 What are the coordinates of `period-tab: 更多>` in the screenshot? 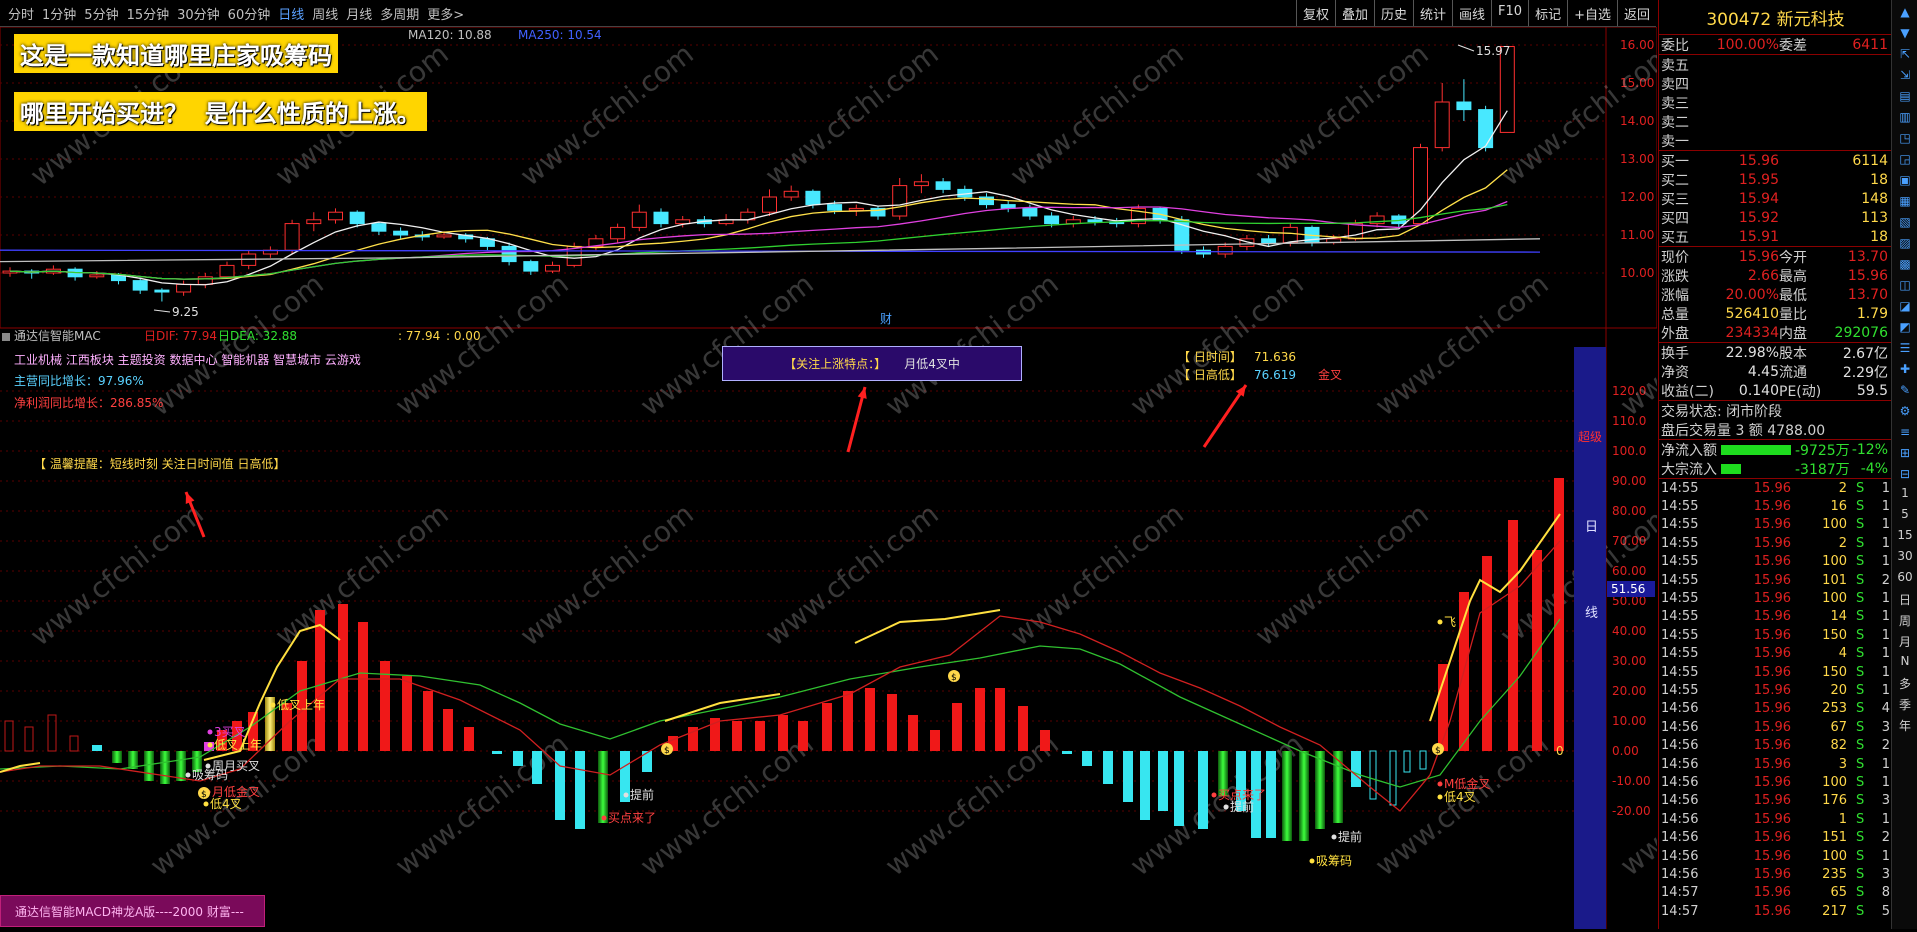 It's located at (445, 13).